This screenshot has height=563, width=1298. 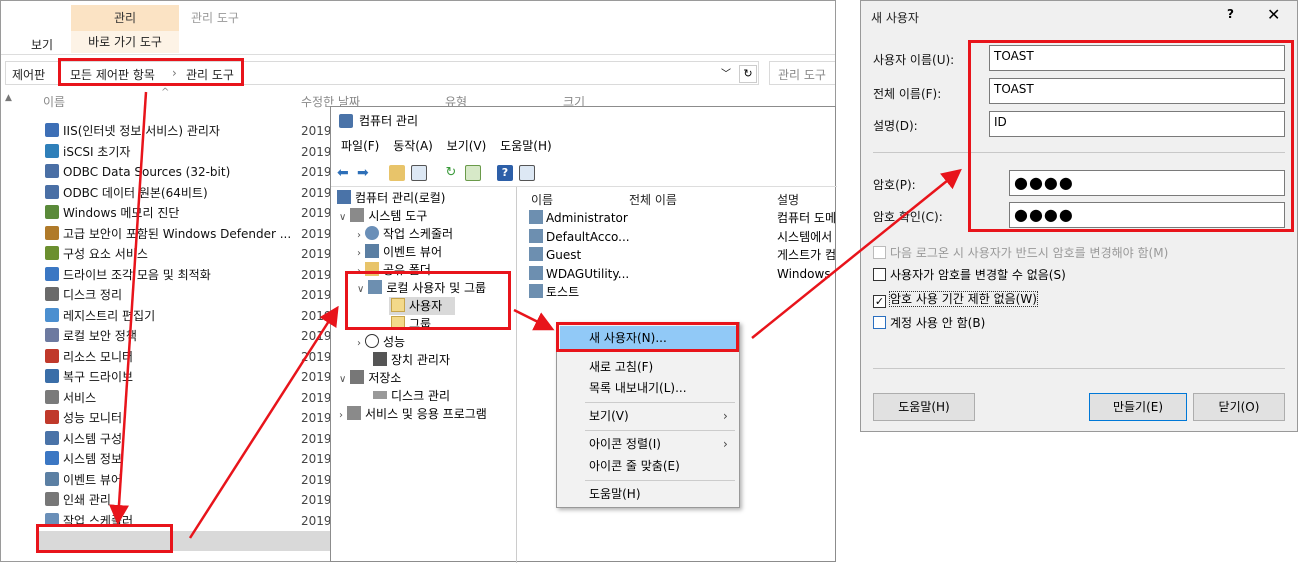 I want to click on back-arrow-icon: ⬅, so click(x=345, y=173).